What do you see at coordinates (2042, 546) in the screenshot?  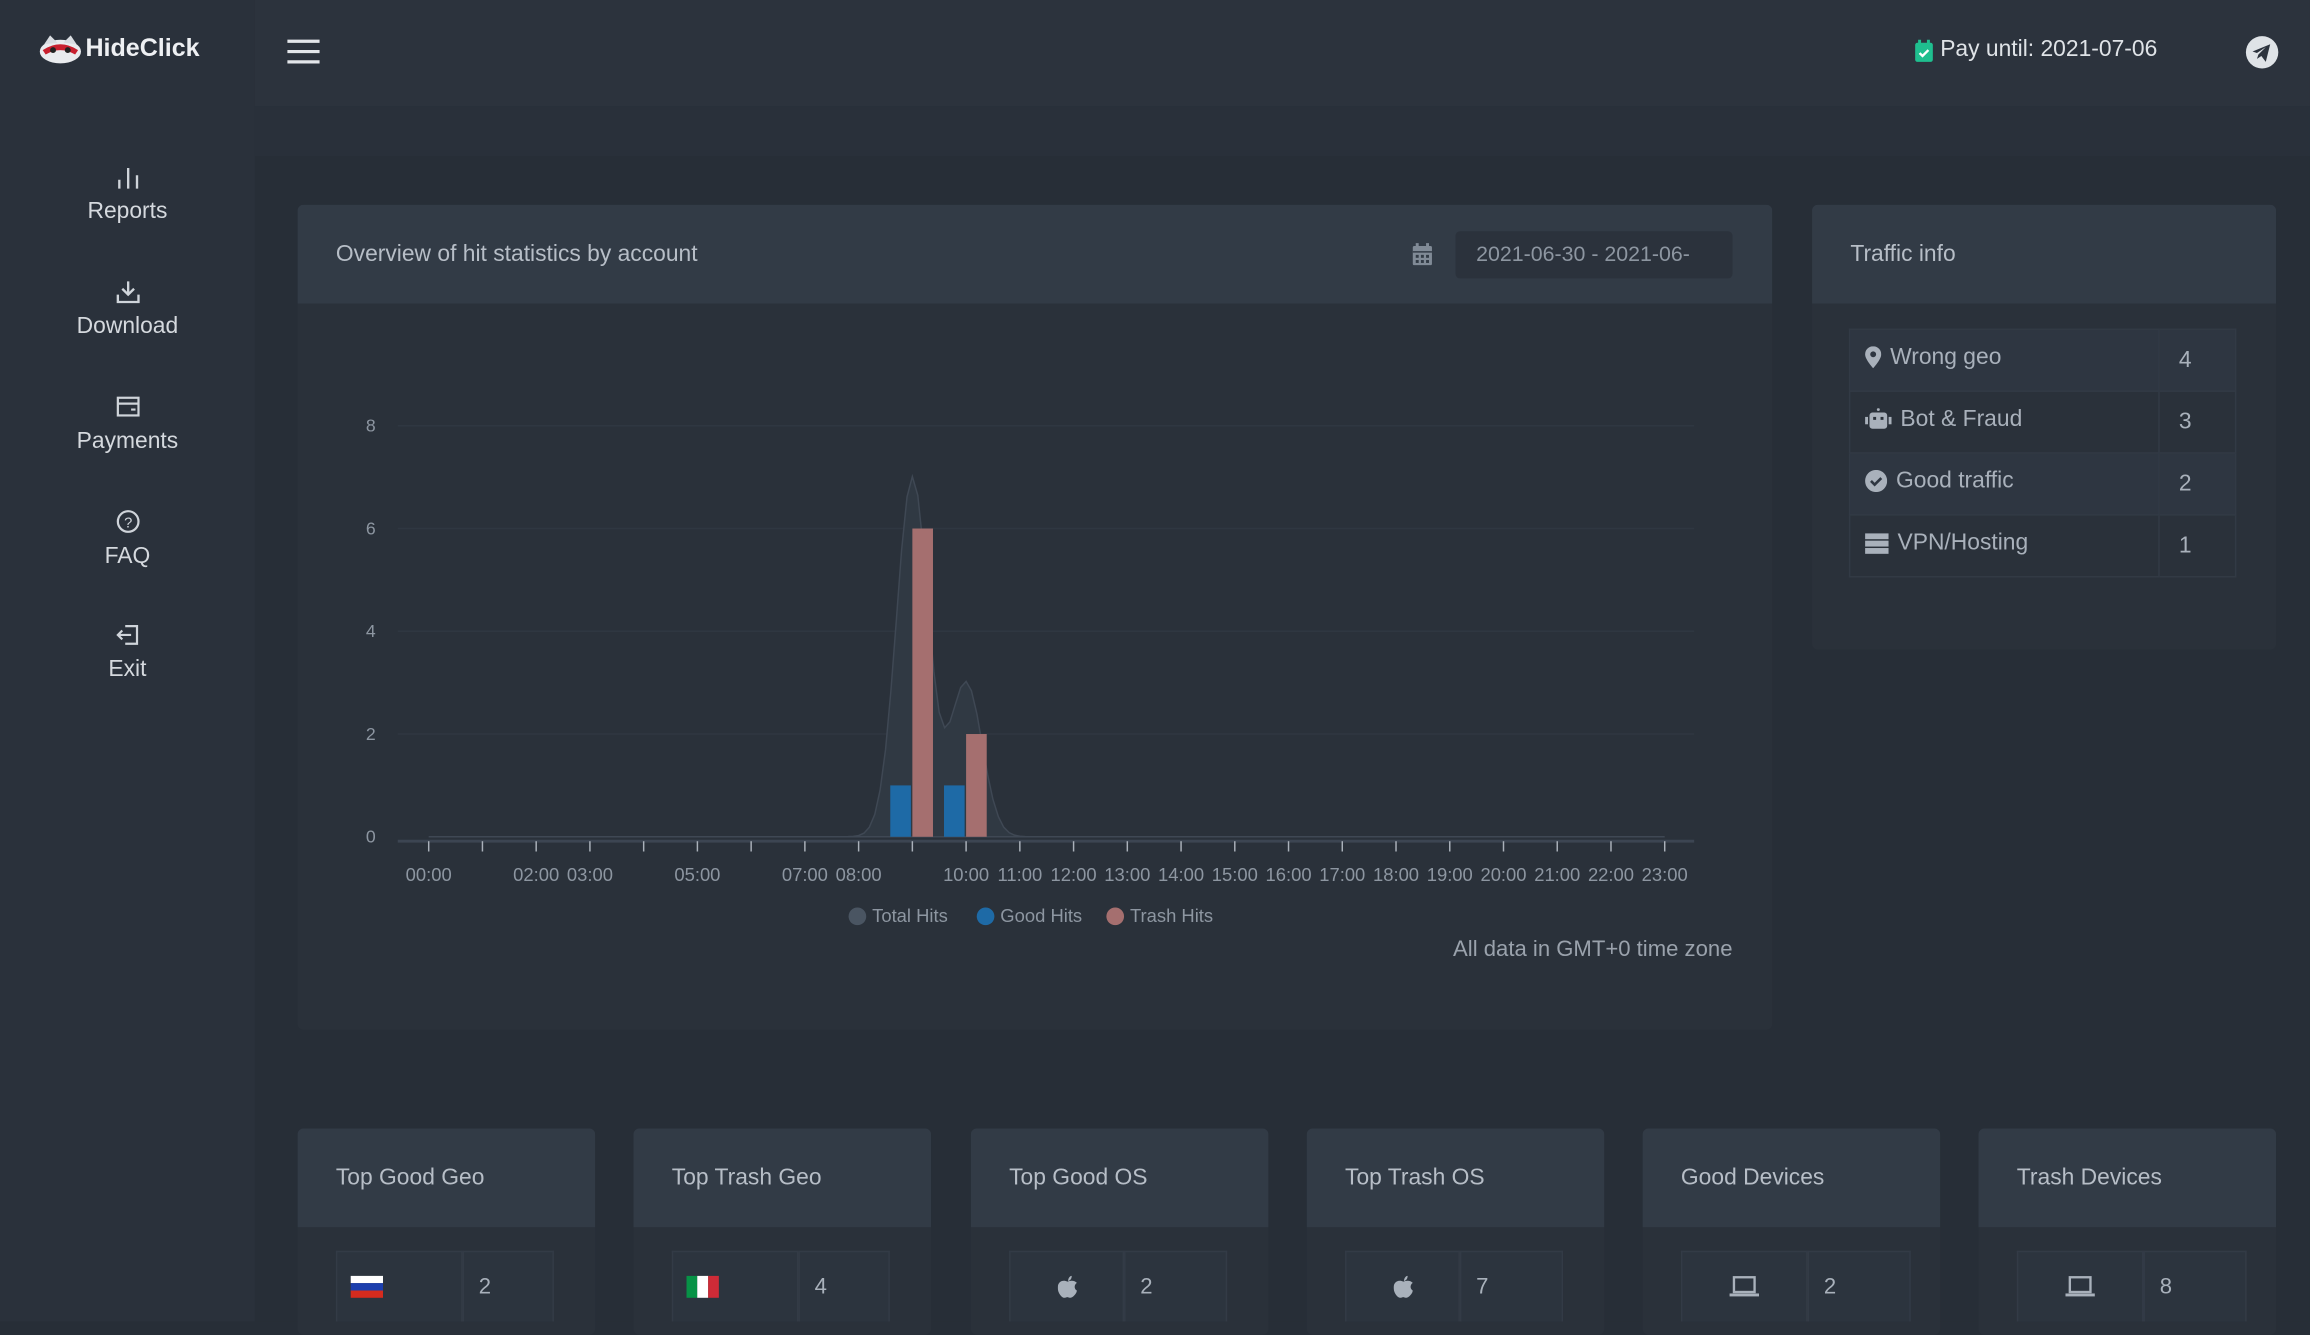 I see `table-row: VPN/Hosting 1` at bounding box center [2042, 546].